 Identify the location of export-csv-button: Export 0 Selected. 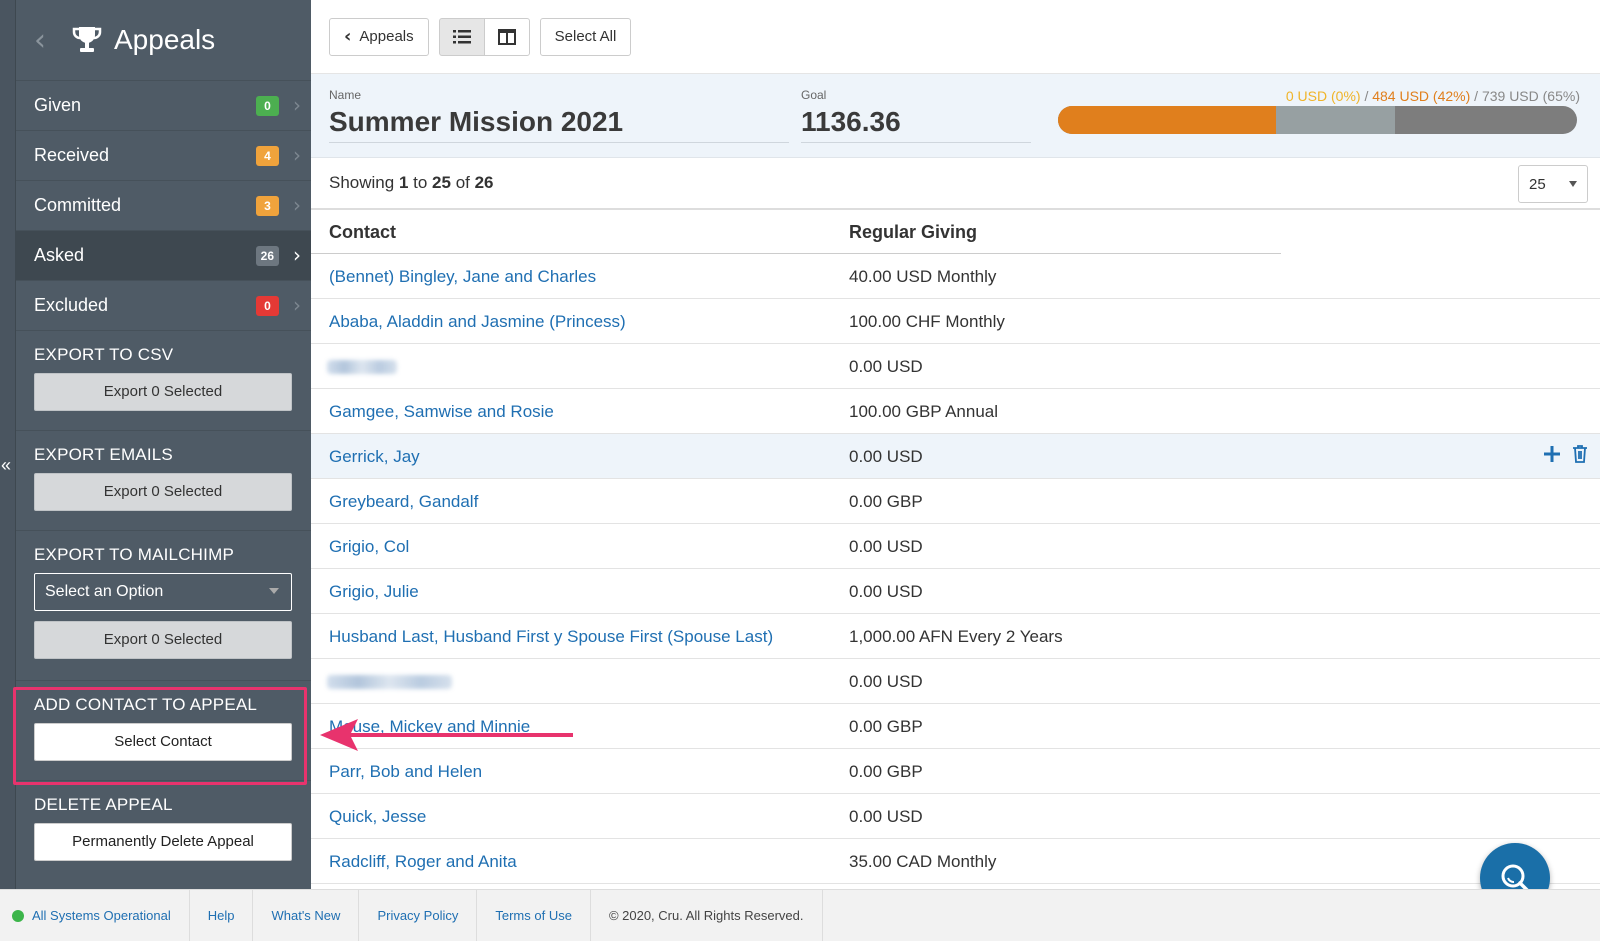
(163, 392).